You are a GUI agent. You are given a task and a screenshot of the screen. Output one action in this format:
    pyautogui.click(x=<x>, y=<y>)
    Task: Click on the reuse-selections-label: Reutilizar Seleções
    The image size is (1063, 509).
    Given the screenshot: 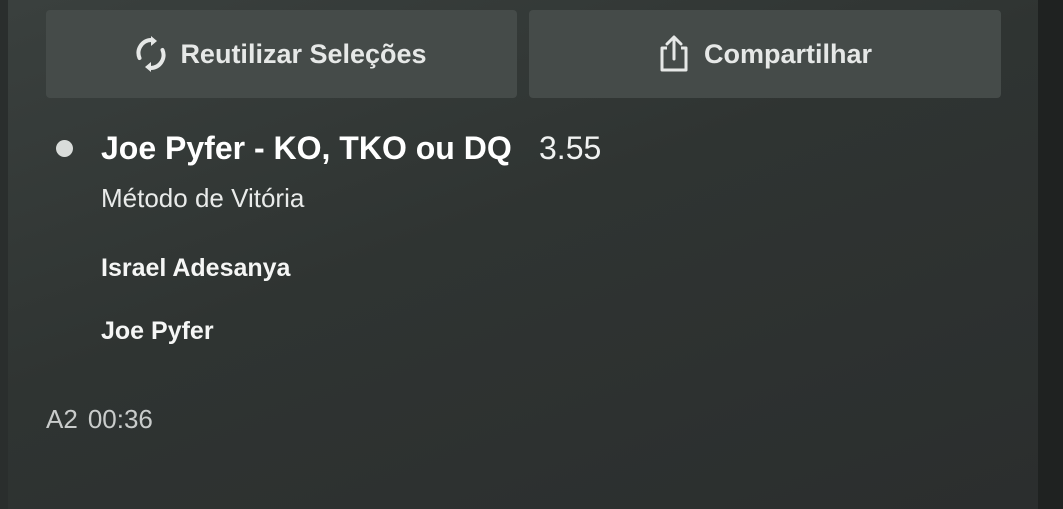 What is the action you would take?
    pyautogui.click(x=303, y=53)
    